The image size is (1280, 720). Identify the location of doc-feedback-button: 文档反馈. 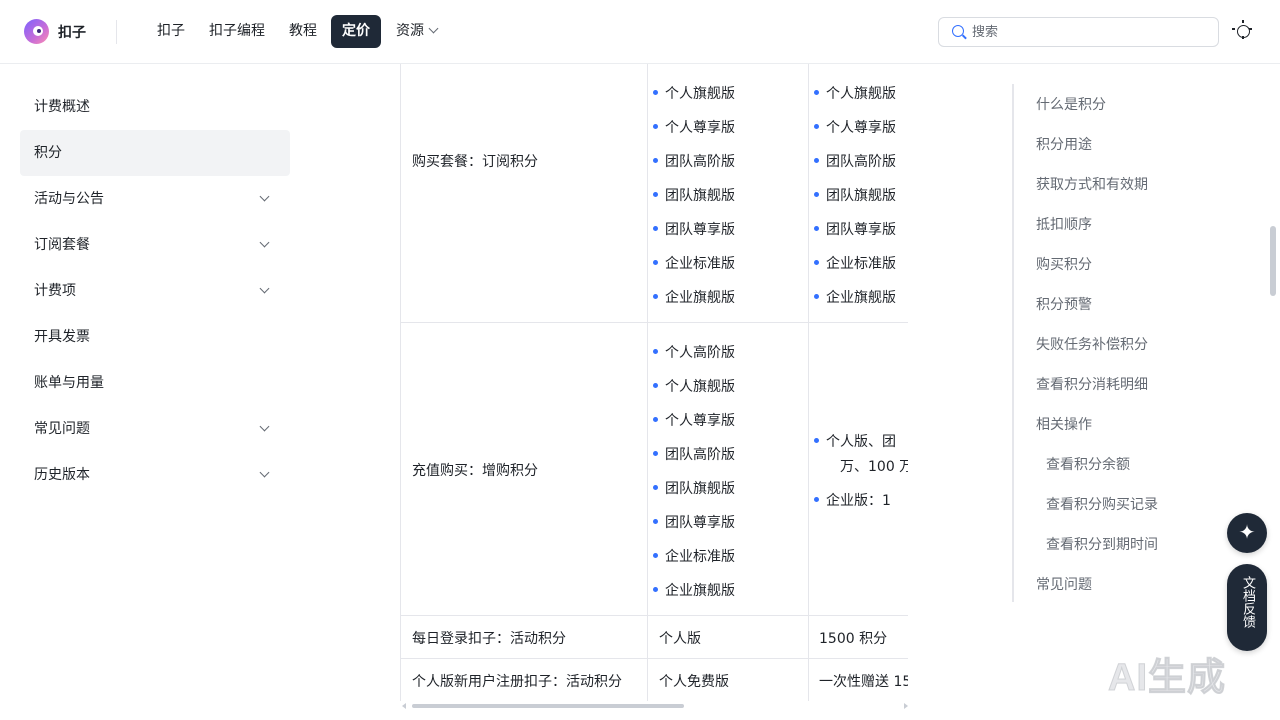
(1247, 607).